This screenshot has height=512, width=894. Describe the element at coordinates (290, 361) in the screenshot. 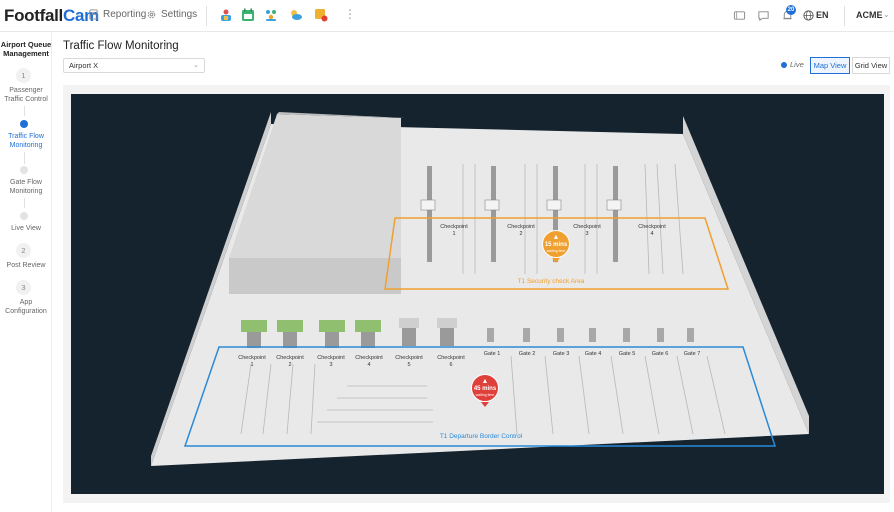

I see `border-checkpoint-2-label: Checkpoint 2` at that location.